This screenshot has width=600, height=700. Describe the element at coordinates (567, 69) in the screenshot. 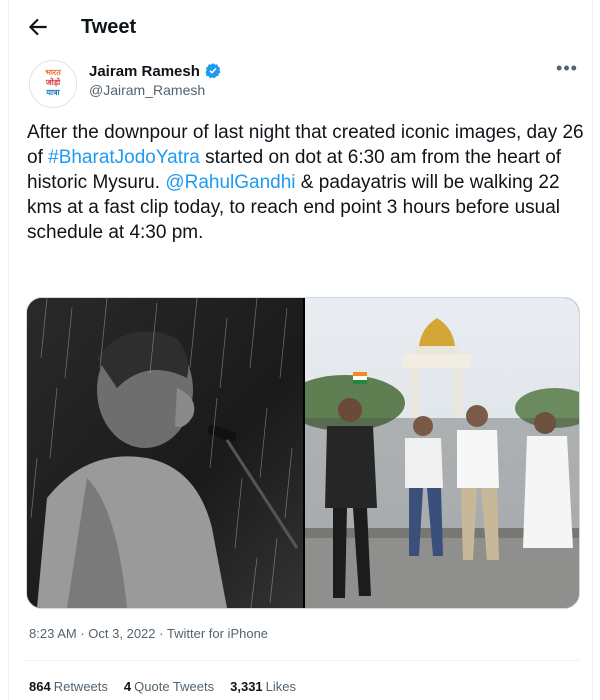

I see `more-options-icon: •••` at that location.